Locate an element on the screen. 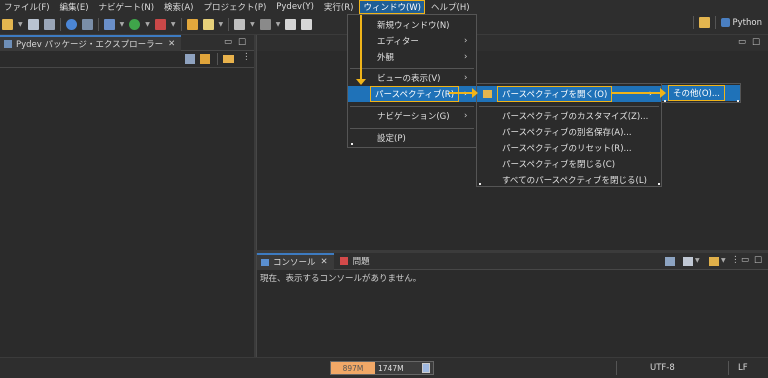 The height and width of the screenshot is (378, 768). menu-item-editor: エディター › is located at coordinates (412, 41).